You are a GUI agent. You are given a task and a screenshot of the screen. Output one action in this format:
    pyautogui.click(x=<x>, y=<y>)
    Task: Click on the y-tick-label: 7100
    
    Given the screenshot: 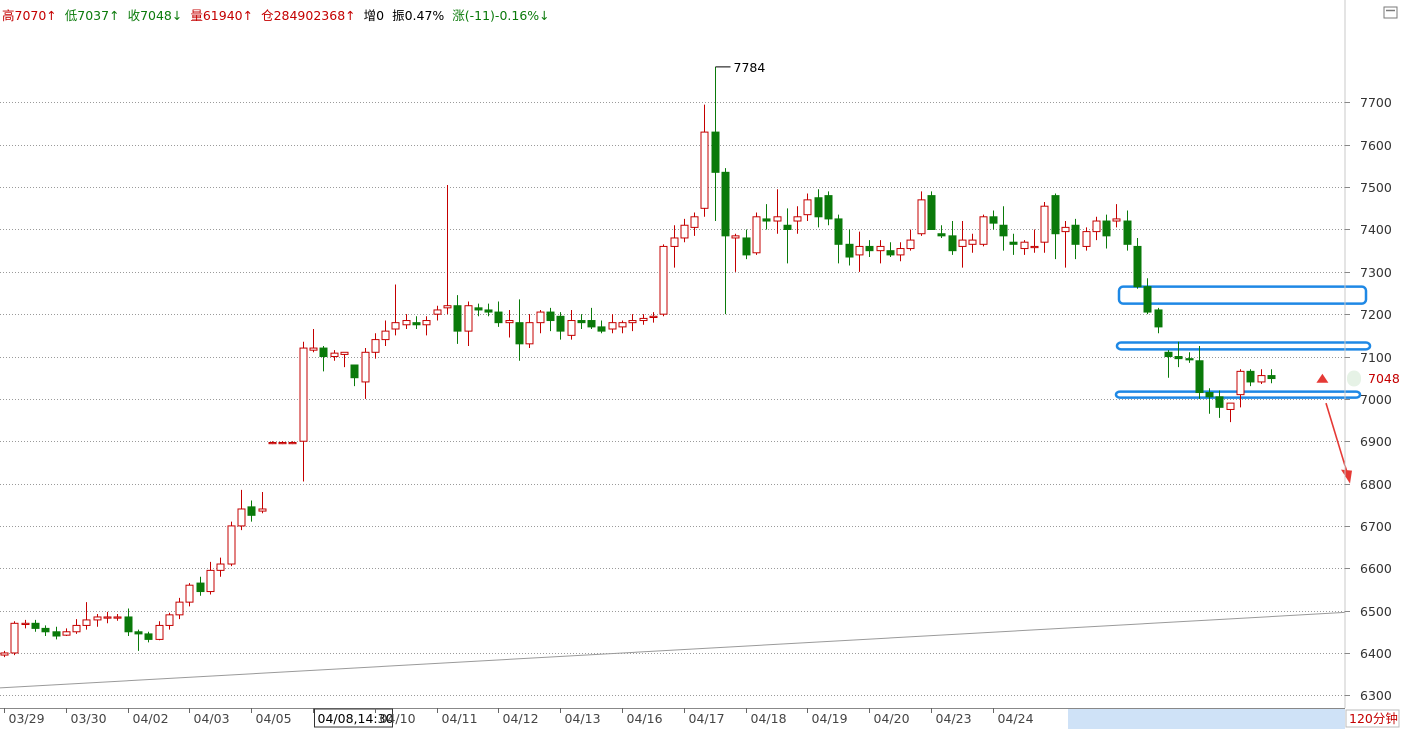 What is the action you would take?
    pyautogui.click(x=1376, y=357)
    